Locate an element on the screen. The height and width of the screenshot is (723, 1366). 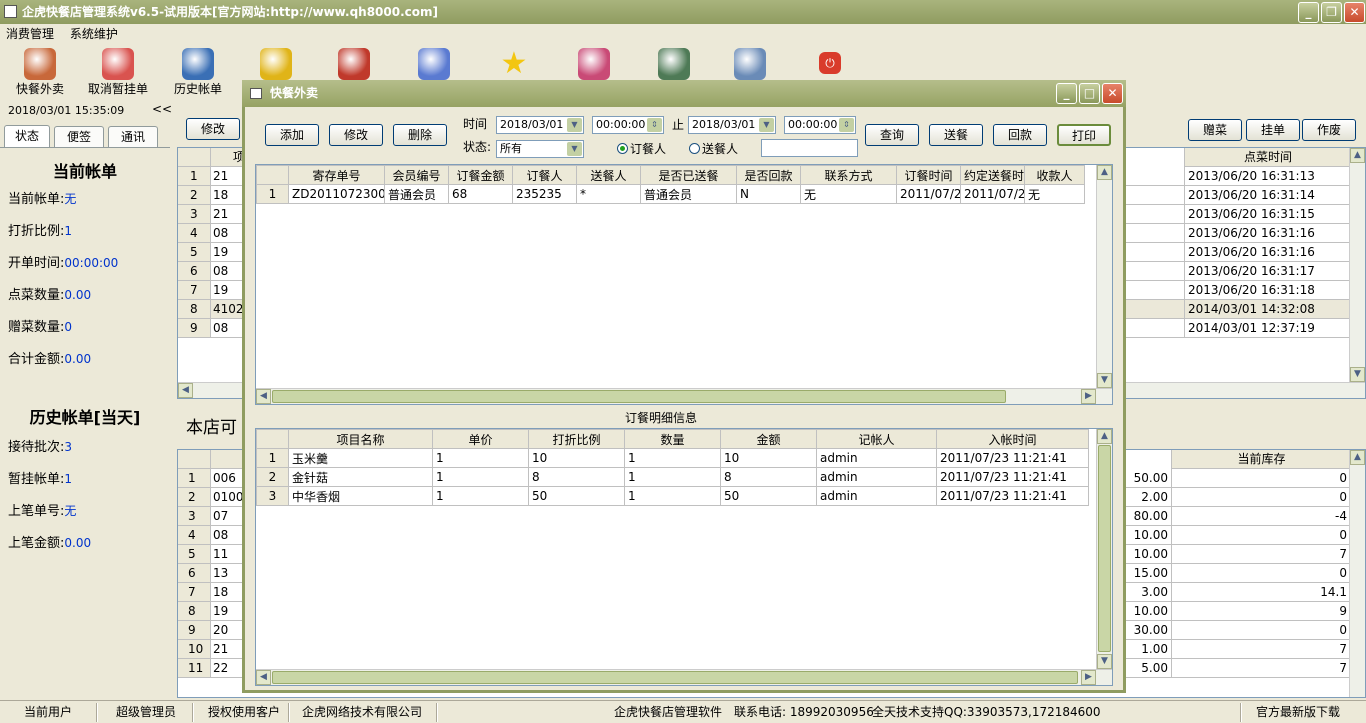
toolbar-button-2: 取消暂挂单 is located at coordinates (118, 73).